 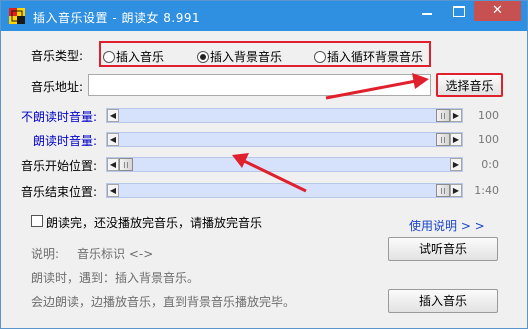 What do you see at coordinates (443, 301) in the screenshot?
I see `insert-music-button: 插入音乐` at bounding box center [443, 301].